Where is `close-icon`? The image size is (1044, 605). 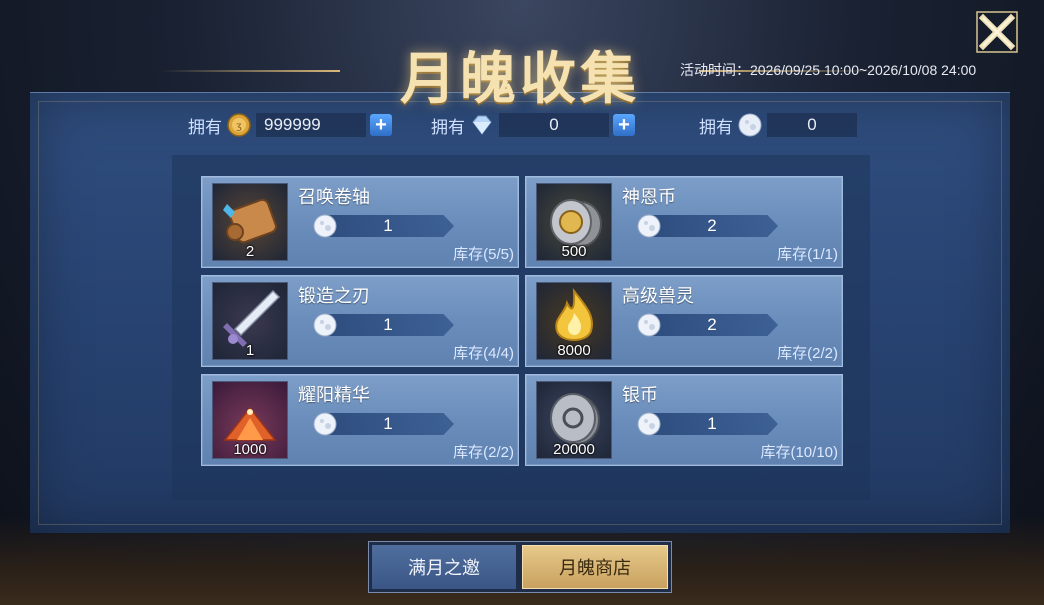
close-icon is located at coordinates (997, 32).